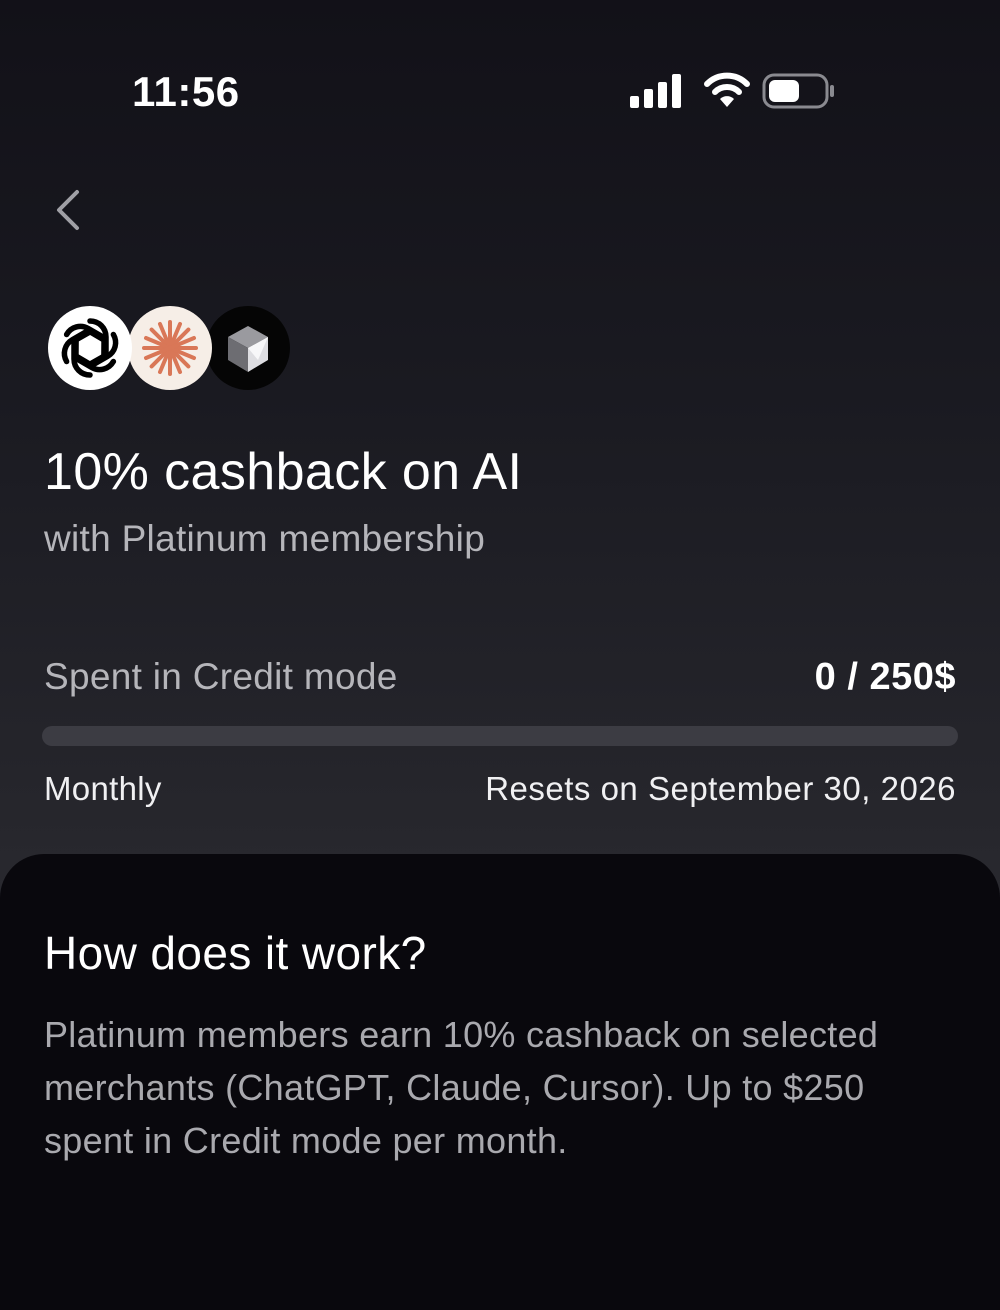  What do you see at coordinates (655, 91) in the screenshot?
I see `signal-icon` at bounding box center [655, 91].